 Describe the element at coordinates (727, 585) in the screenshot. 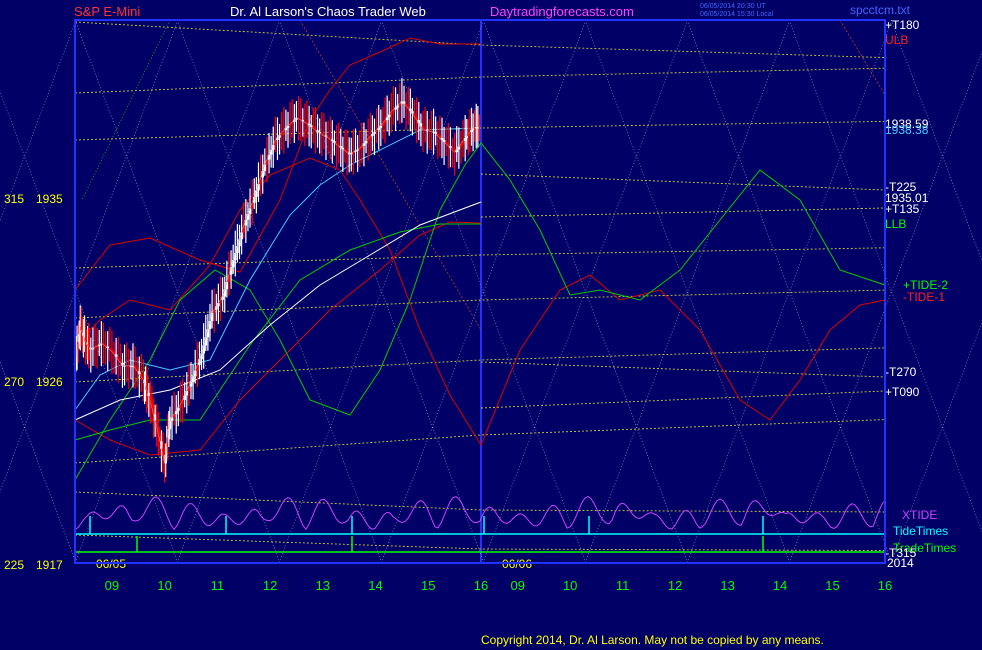

I see `x-tick-day2: 13` at that location.